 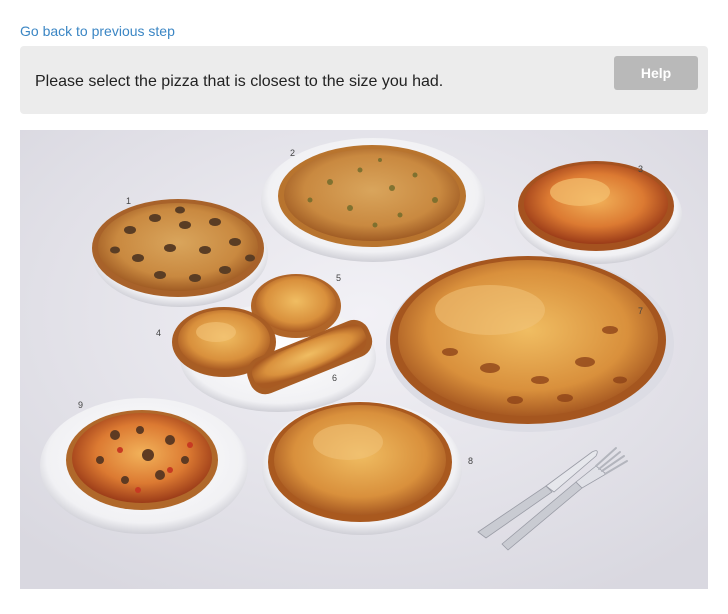 I want to click on go-back-link: Go back to previous step, so click(x=97, y=31).